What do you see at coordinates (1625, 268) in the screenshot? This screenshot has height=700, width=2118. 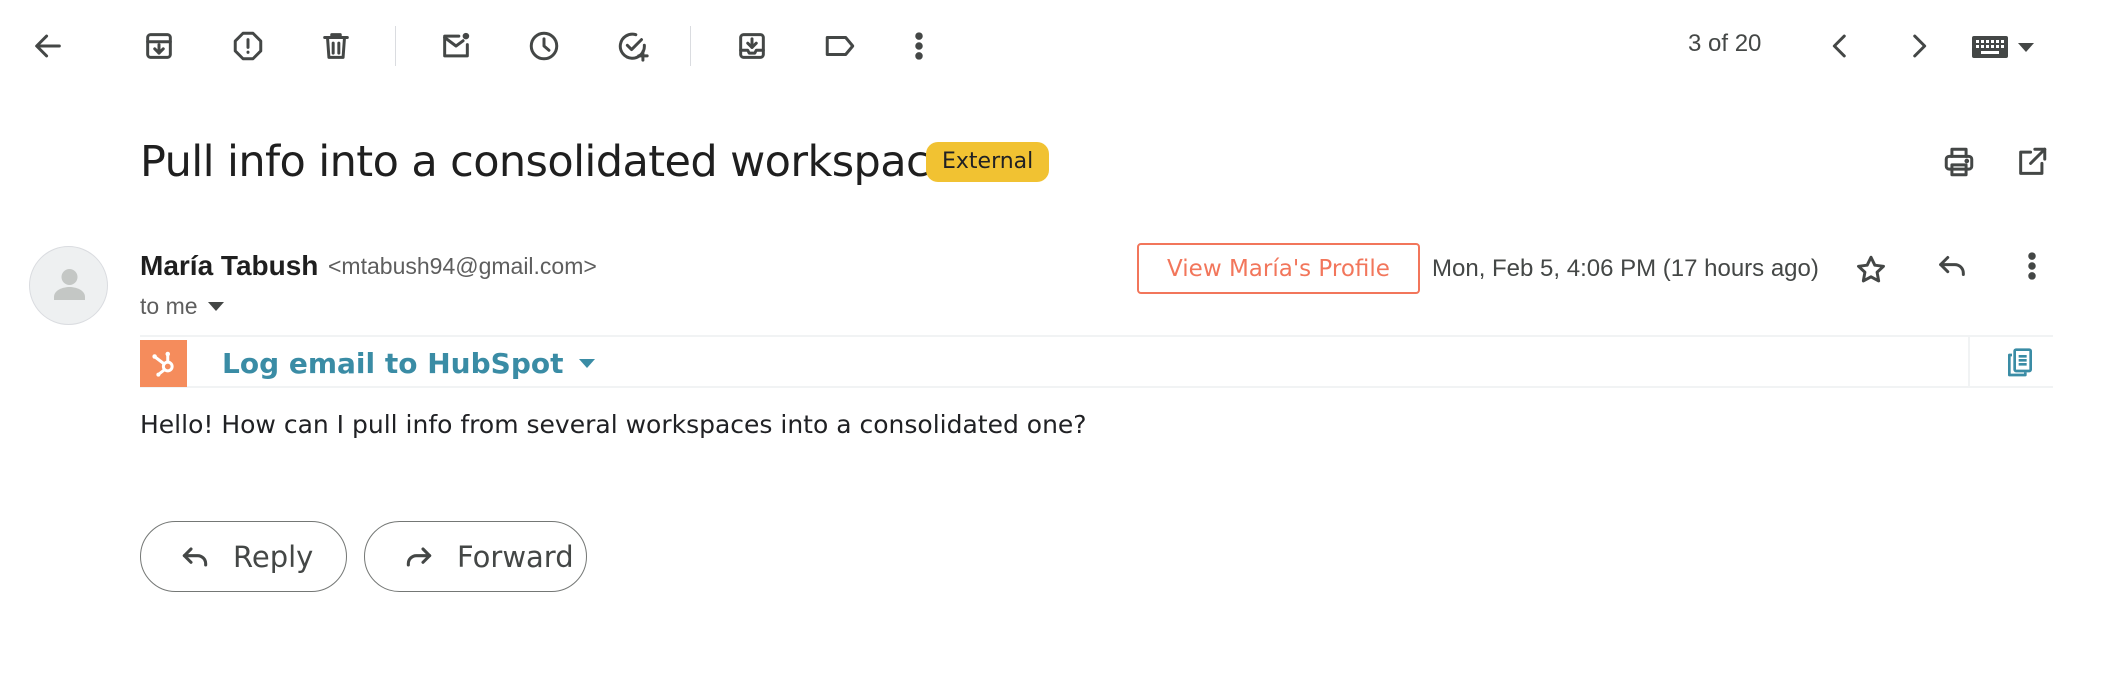 I see `email-date: Mon, Feb 5, 4:06 PM (17 hours ago)` at bounding box center [1625, 268].